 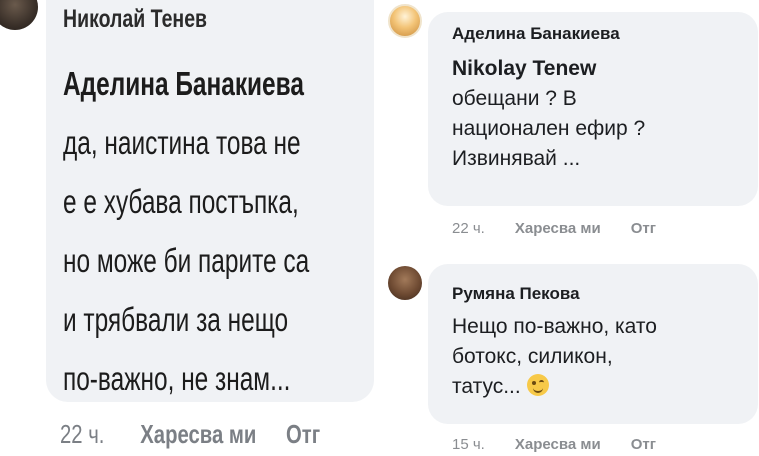 I want to click on comment-line: е е хубава постъпка,, so click(x=181, y=201).